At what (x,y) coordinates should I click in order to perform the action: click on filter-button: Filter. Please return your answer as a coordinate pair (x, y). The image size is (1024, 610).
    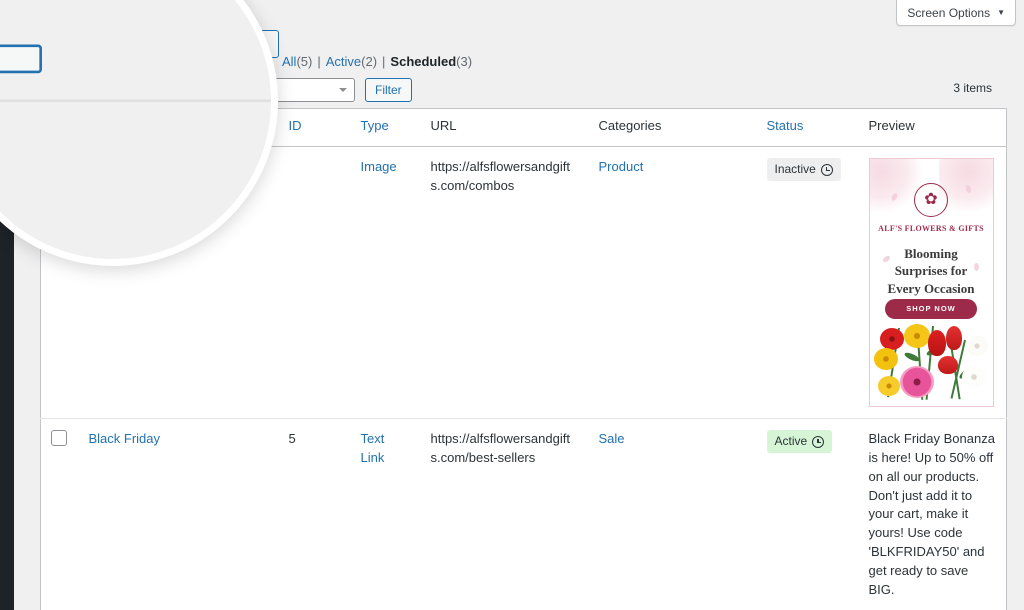
    Looking at the image, I should click on (388, 90).